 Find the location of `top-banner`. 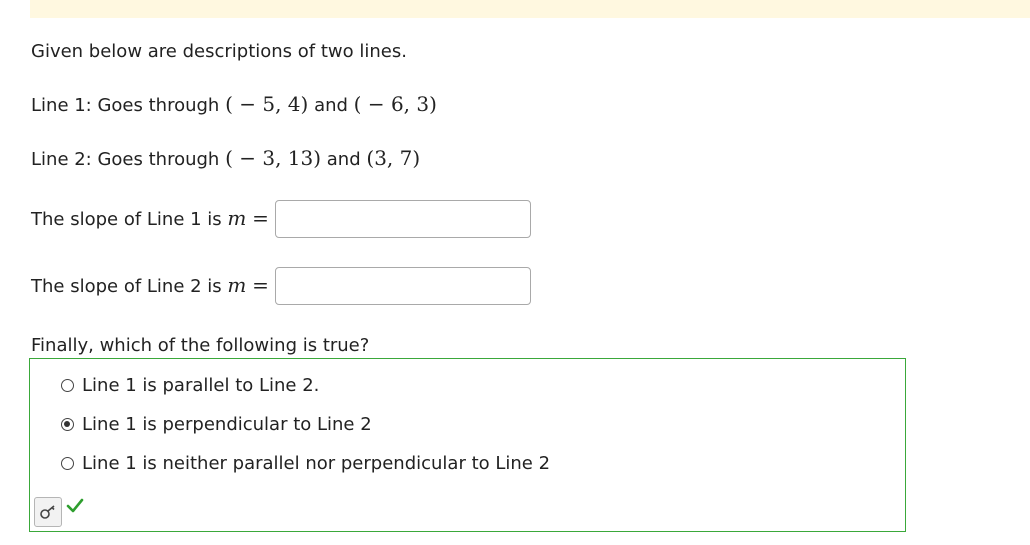

top-banner is located at coordinates (530, 9).